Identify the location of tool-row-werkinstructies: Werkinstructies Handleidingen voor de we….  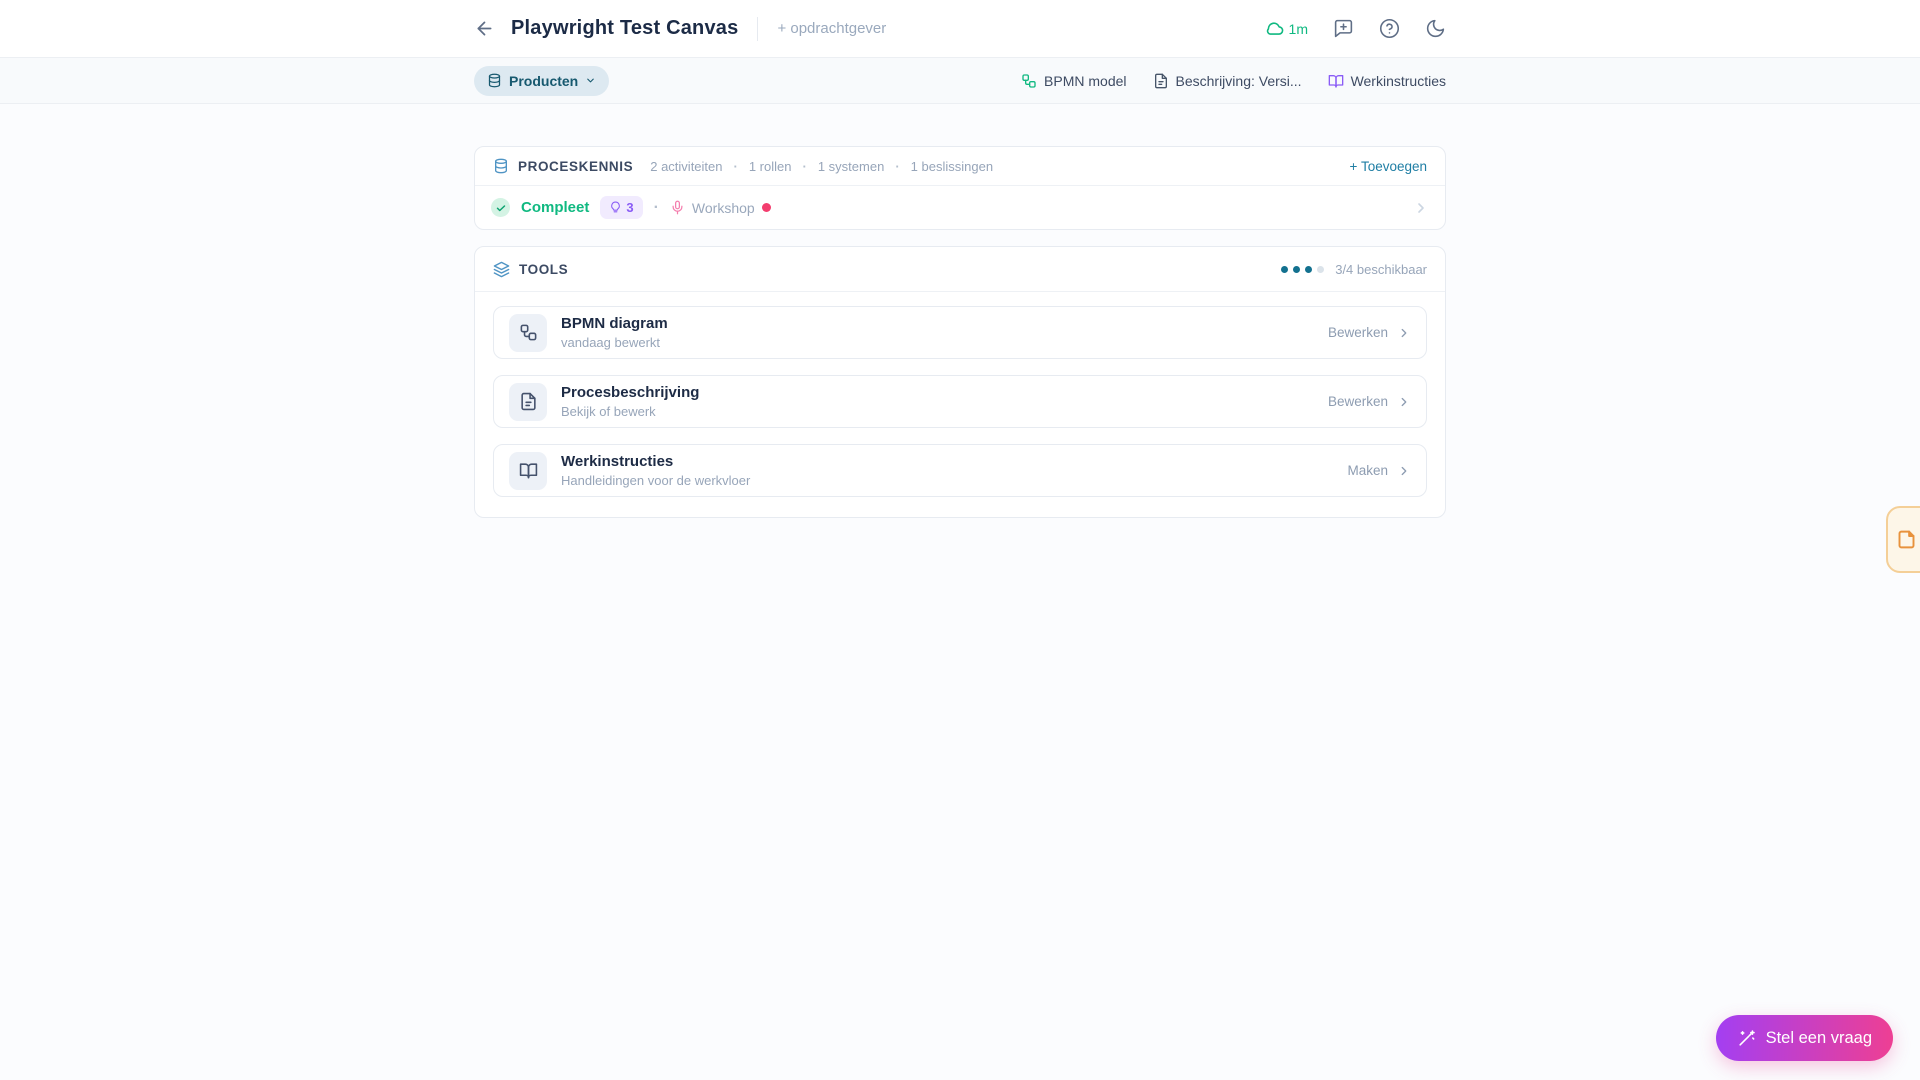
(960, 470).